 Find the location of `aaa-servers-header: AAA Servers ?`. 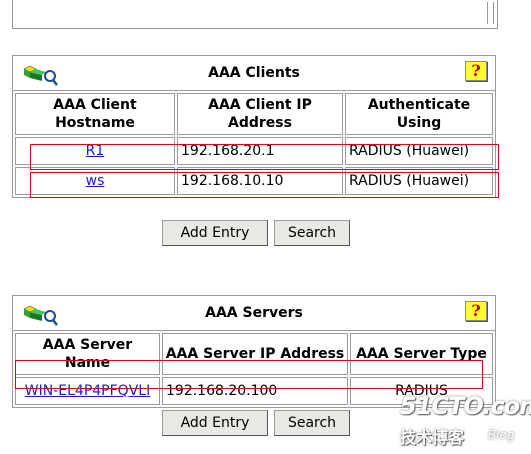

aaa-servers-header: AAA Servers ? is located at coordinates (254, 313).